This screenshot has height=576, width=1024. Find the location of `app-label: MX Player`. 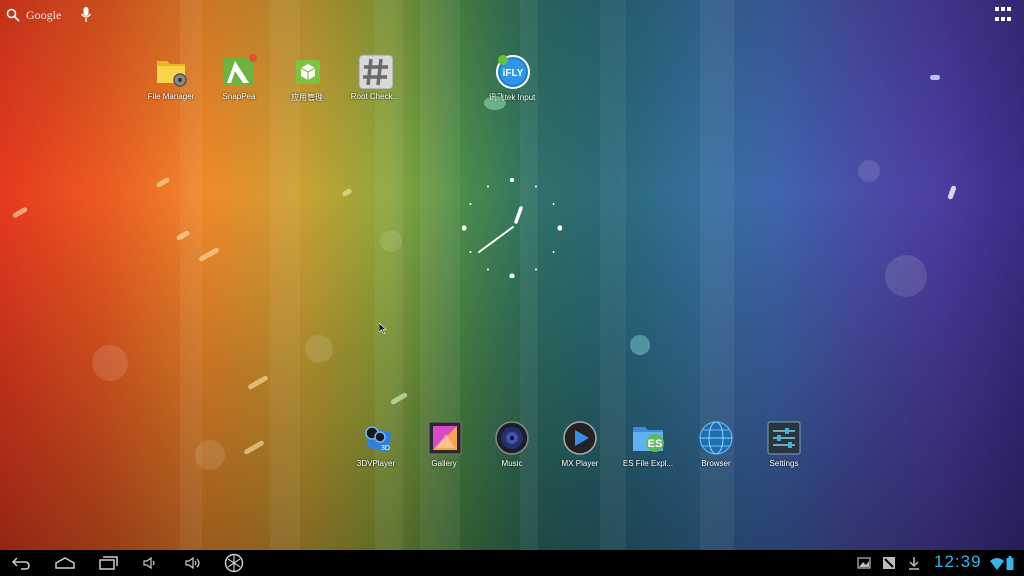

app-label: MX Player is located at coordinates (580, 463).